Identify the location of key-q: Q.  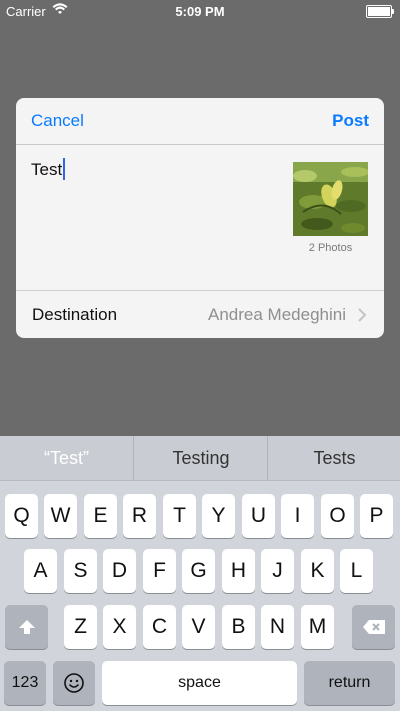
(21, 516).